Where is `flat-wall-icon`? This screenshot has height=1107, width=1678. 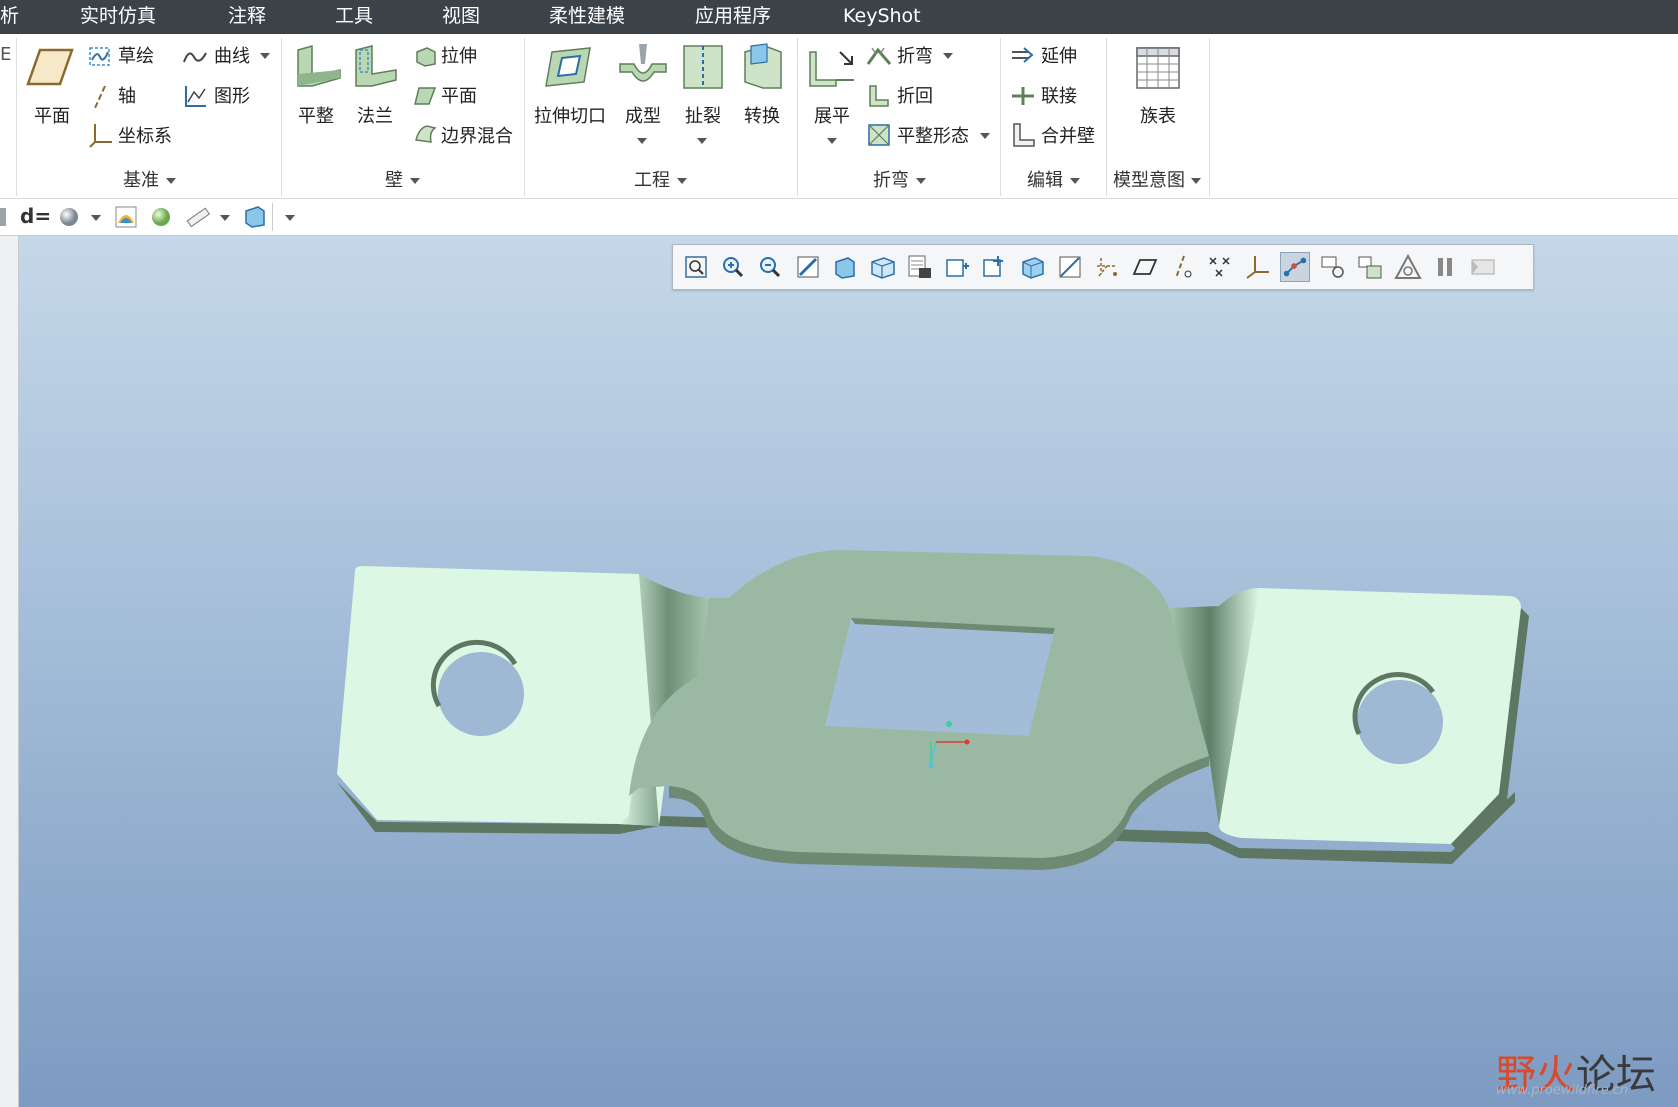 flat-wall-icon is located at coordinates (319, 66).